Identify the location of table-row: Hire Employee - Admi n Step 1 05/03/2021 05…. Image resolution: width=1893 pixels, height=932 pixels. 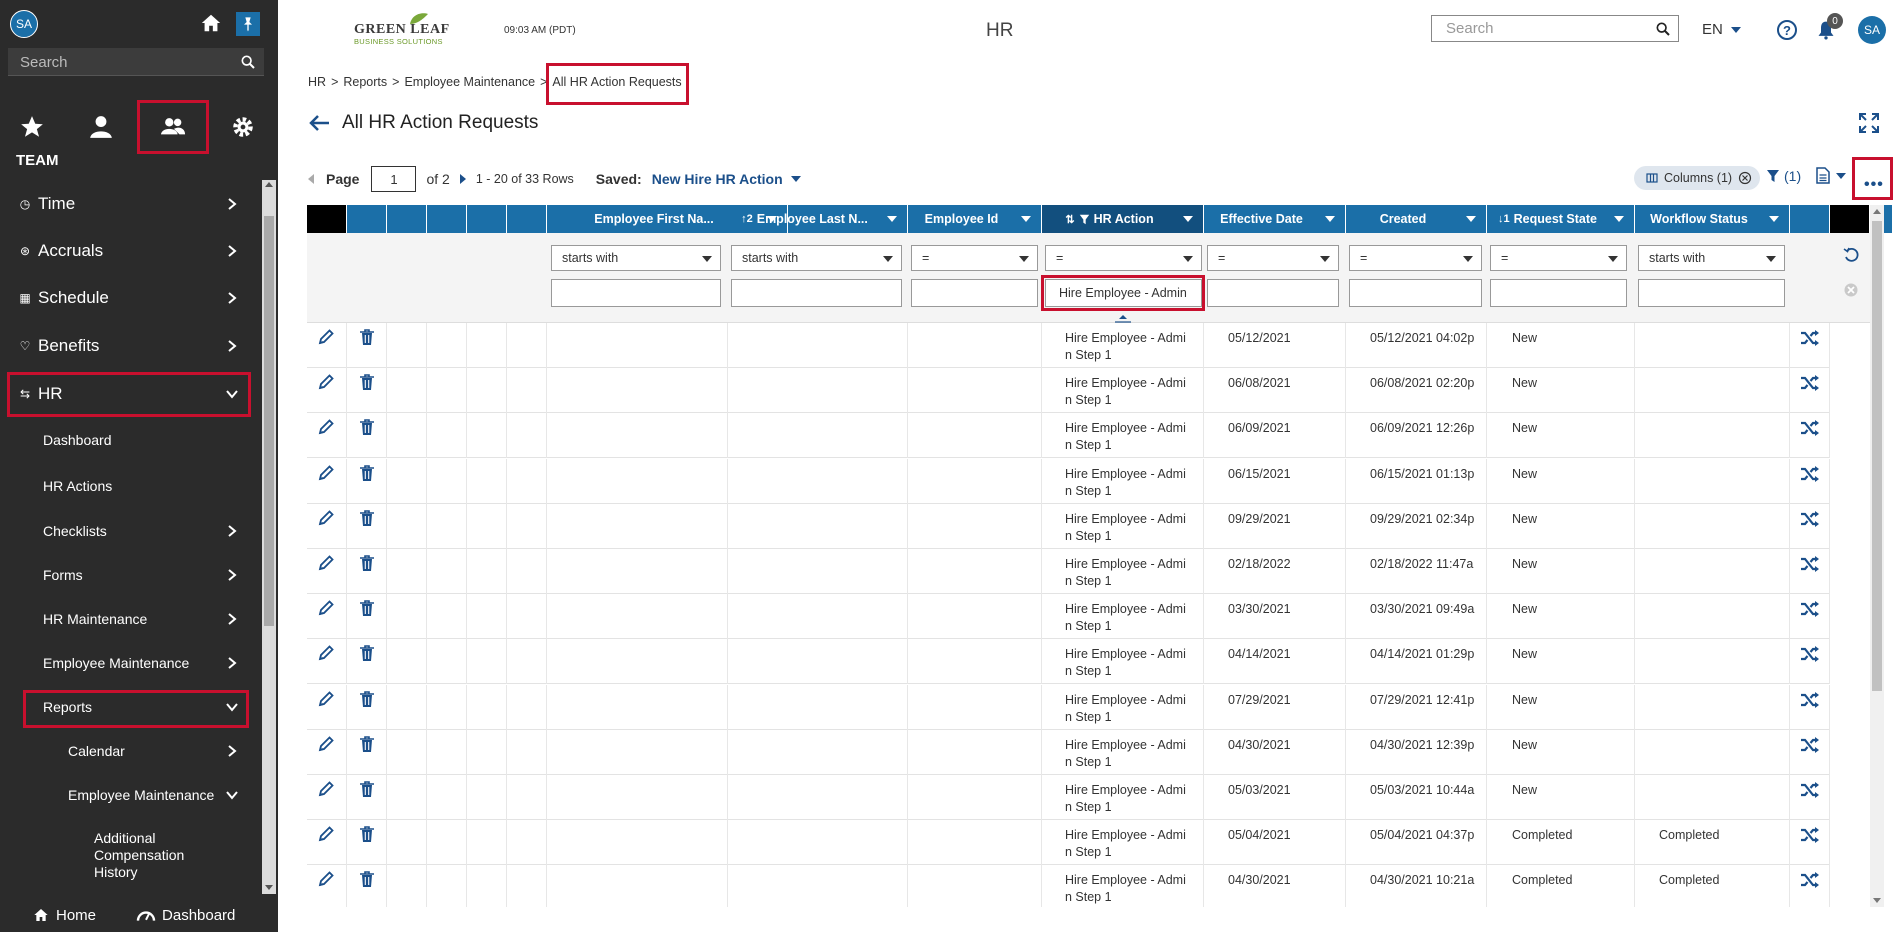
(1068, 797).